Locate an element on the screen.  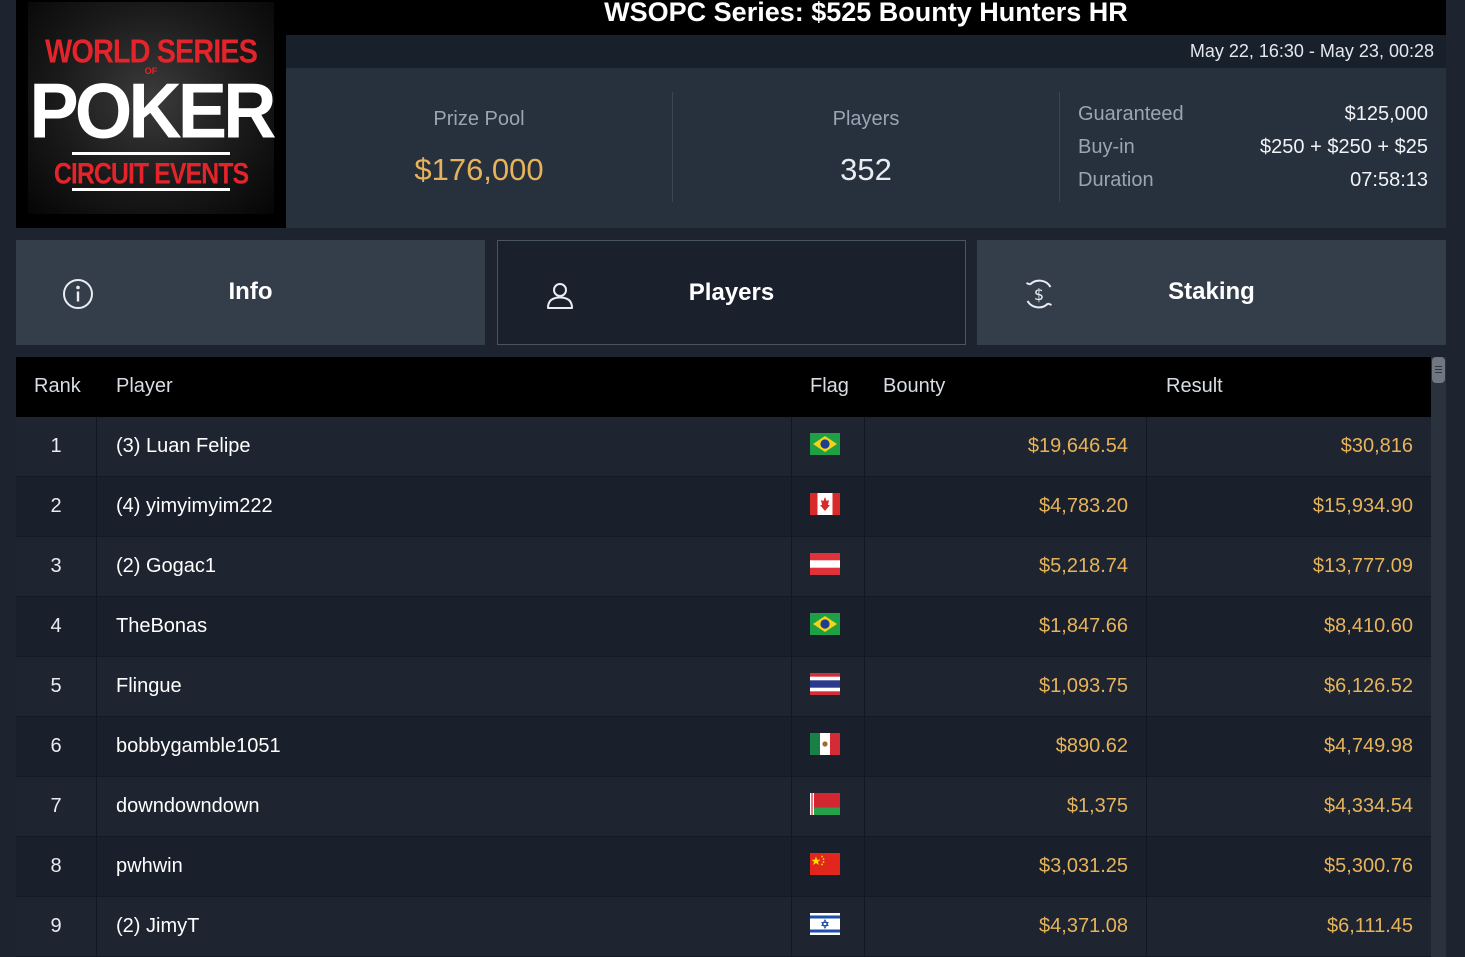
thailand-flag is located at coordinates (825, 684).